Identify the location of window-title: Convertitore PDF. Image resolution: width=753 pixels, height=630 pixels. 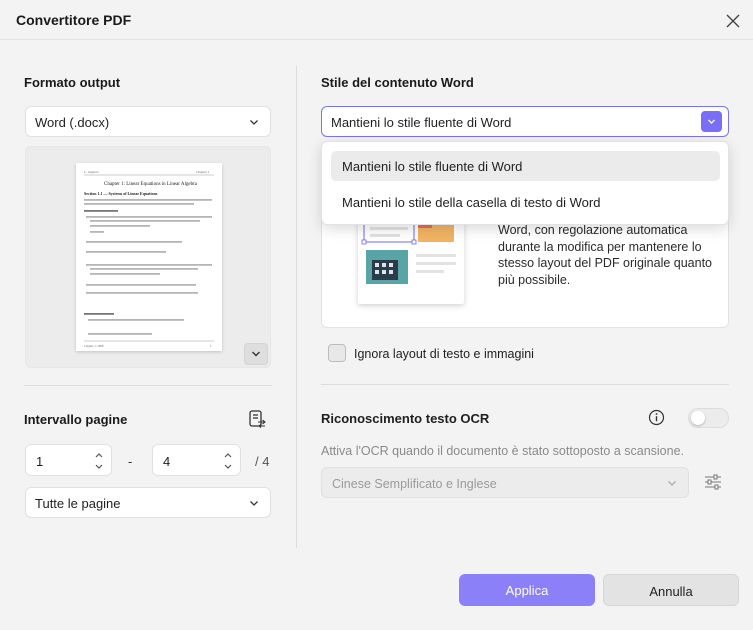
(74, 20).